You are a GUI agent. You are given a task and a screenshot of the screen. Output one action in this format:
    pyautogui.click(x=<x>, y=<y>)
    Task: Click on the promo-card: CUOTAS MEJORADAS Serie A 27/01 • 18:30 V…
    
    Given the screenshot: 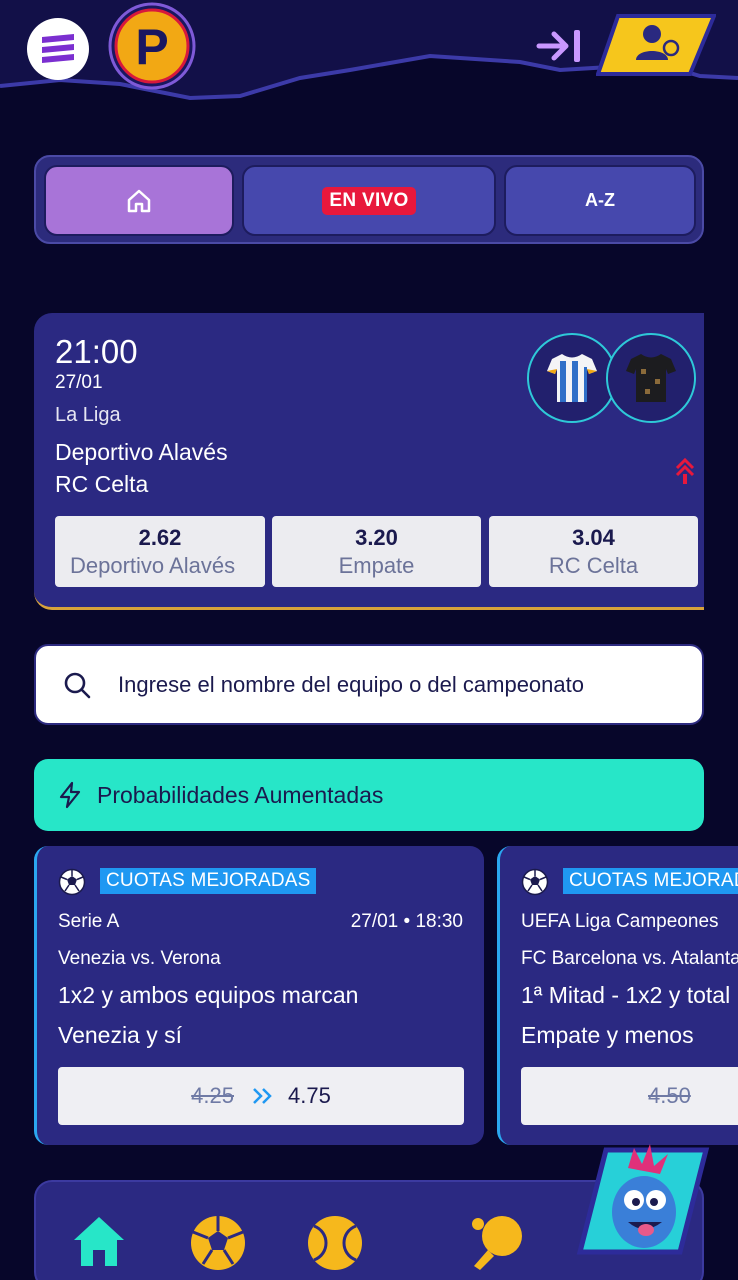 What is the action you would take?
    pyautogui.click(x=259, y=995)
    